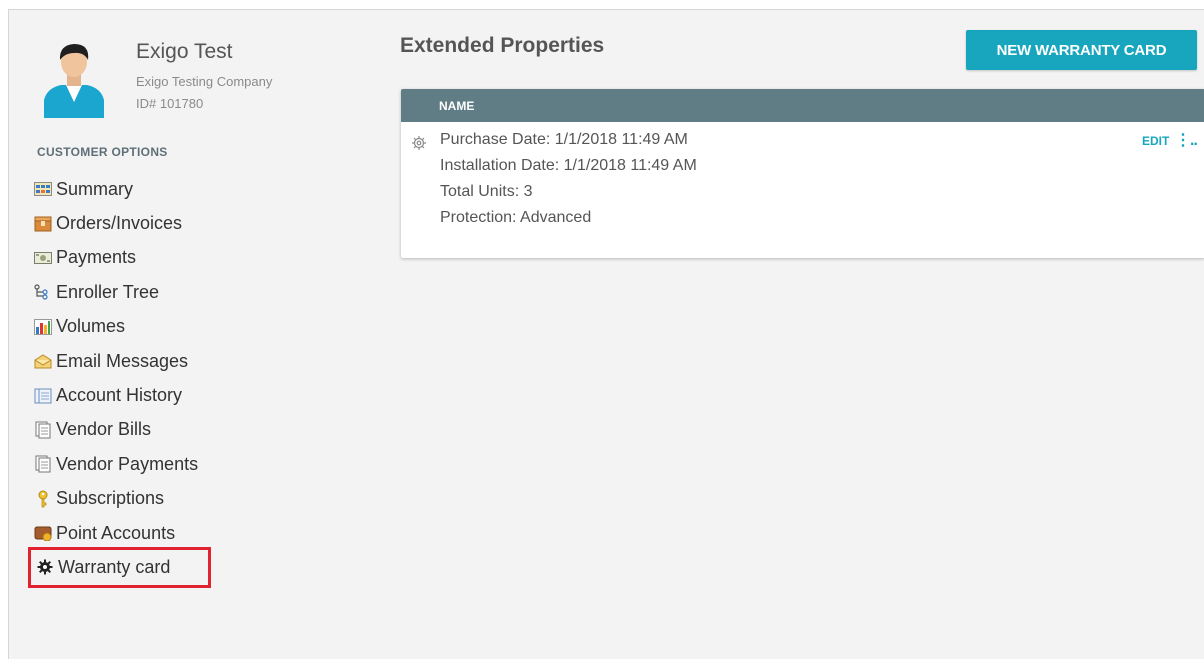 The height and width of the screenshot is (659, 1204). What do you see at coordinates (568, 165) in the screenshot?
I see `installation-date: Installation Date: 1/1/2018 11:49 AM` at bounding box center [568, 165].